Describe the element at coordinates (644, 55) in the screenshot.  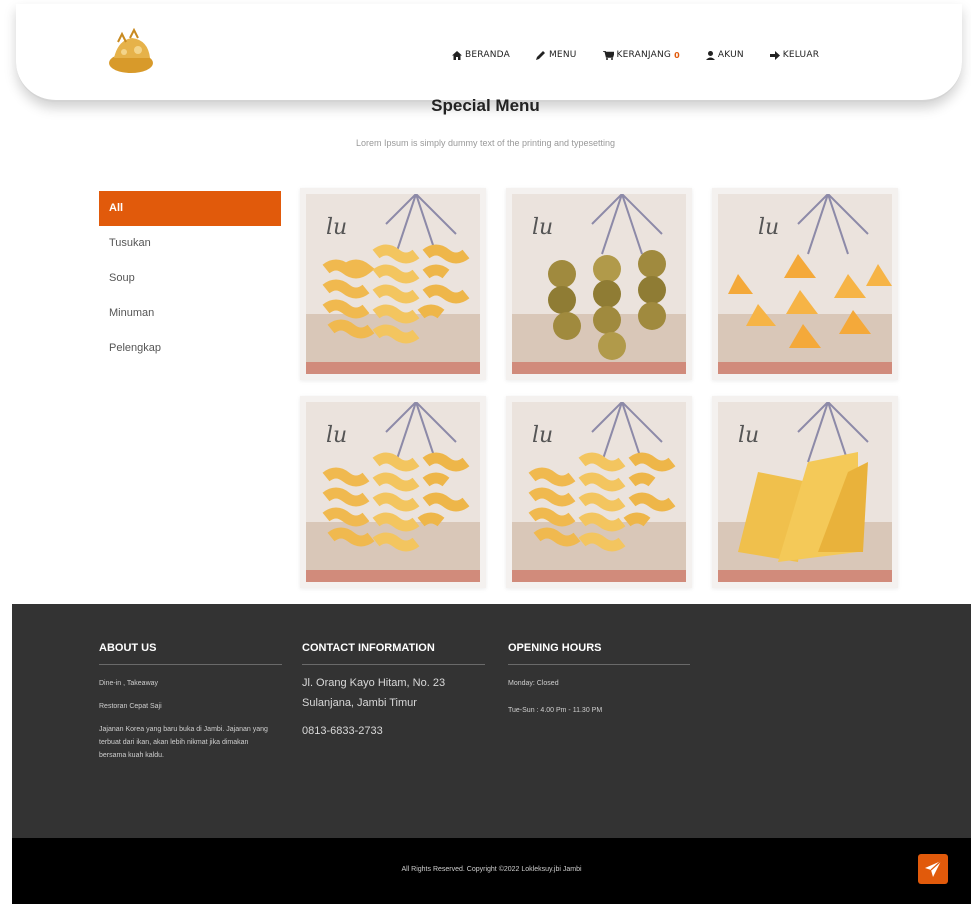
I see `nav-keranjang-label: KERANJANG` at that location.